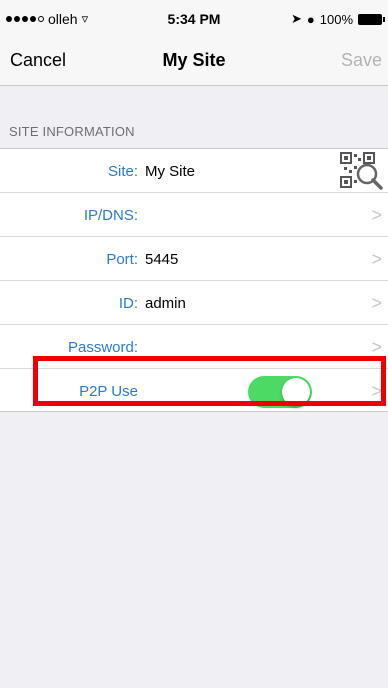  I want to click on id-row: ID: admin >, so click(194, 303).